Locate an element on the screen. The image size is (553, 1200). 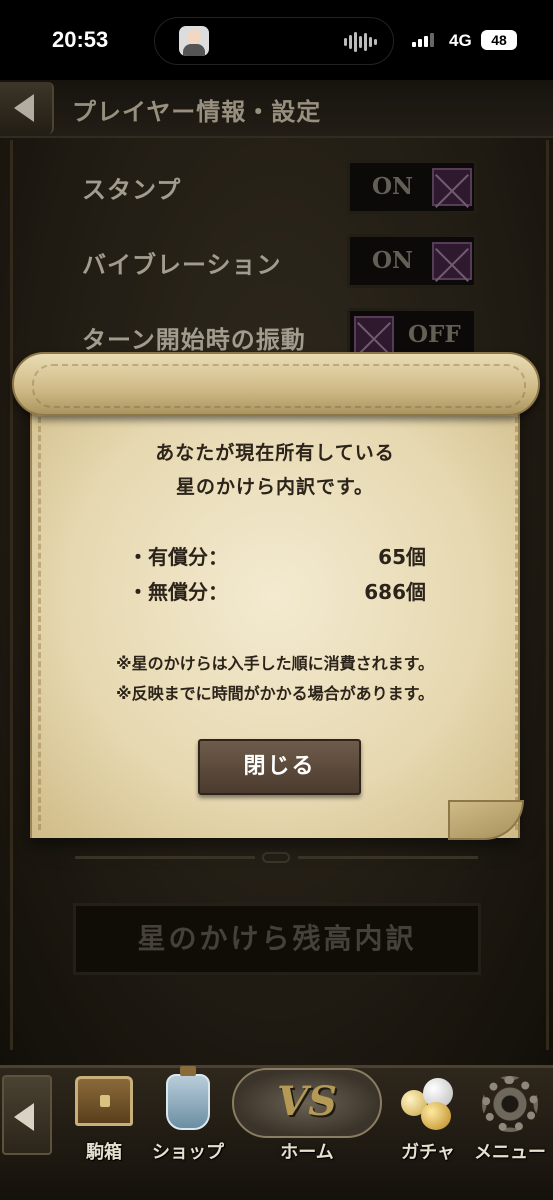
dynamic-island is located at coordinates (274, 41).